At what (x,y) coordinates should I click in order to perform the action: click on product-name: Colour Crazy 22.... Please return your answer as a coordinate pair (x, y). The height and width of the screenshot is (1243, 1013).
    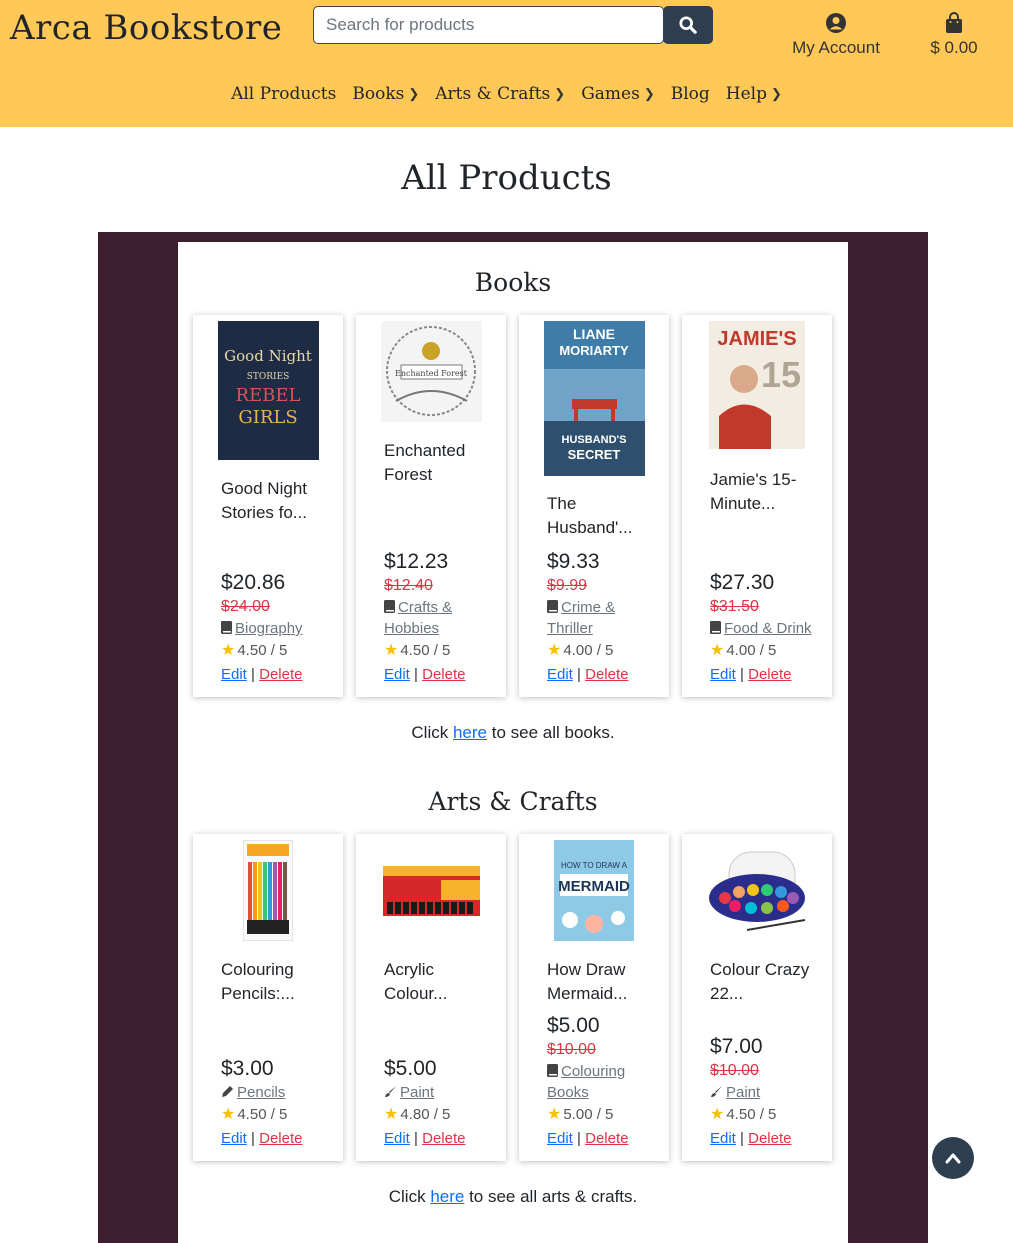
    Looking at the image, I should click on (766, 982).